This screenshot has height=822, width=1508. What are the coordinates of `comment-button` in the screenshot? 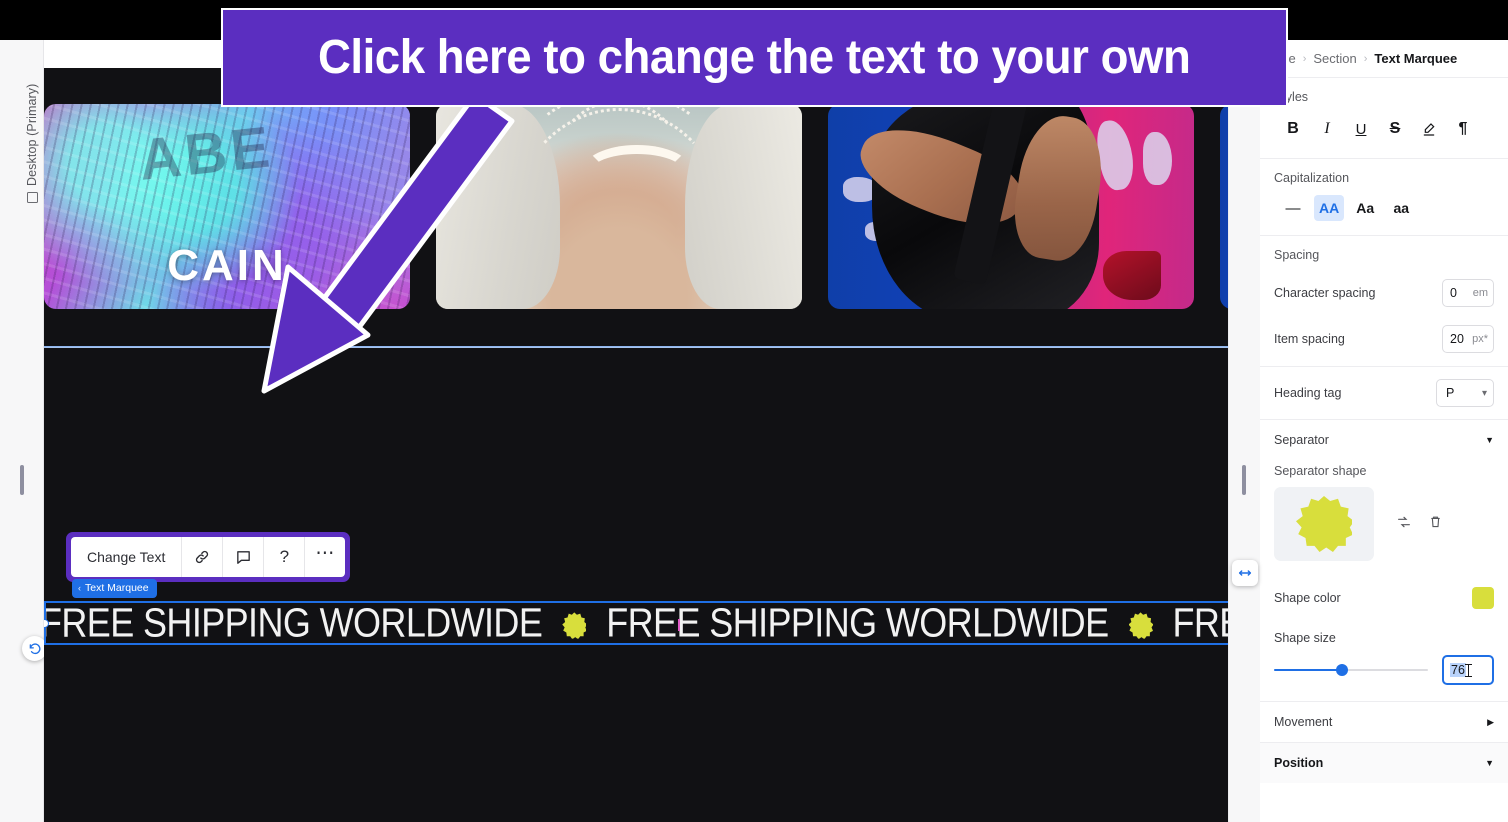 It's located at (242, 557).